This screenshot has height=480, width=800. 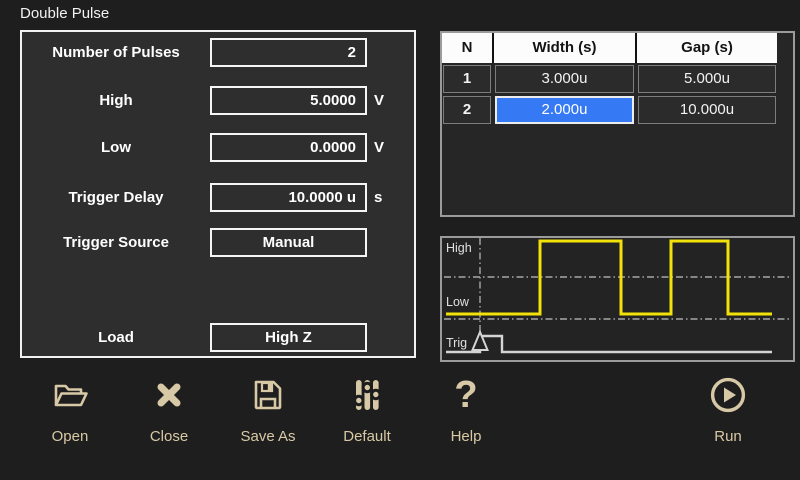 What do you see at coordinates (367, 436) in the screenshot?
I see `default-label: Default` at bounding box center [367, 436].